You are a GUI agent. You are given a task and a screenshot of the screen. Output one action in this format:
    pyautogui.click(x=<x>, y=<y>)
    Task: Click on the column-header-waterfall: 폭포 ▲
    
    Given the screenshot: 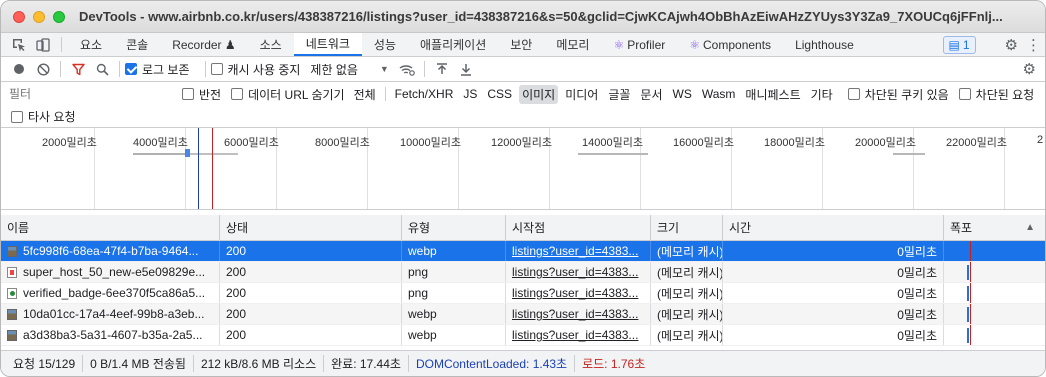 What is the action you would take?
    pyautogui.click(x=994, y=227)
    